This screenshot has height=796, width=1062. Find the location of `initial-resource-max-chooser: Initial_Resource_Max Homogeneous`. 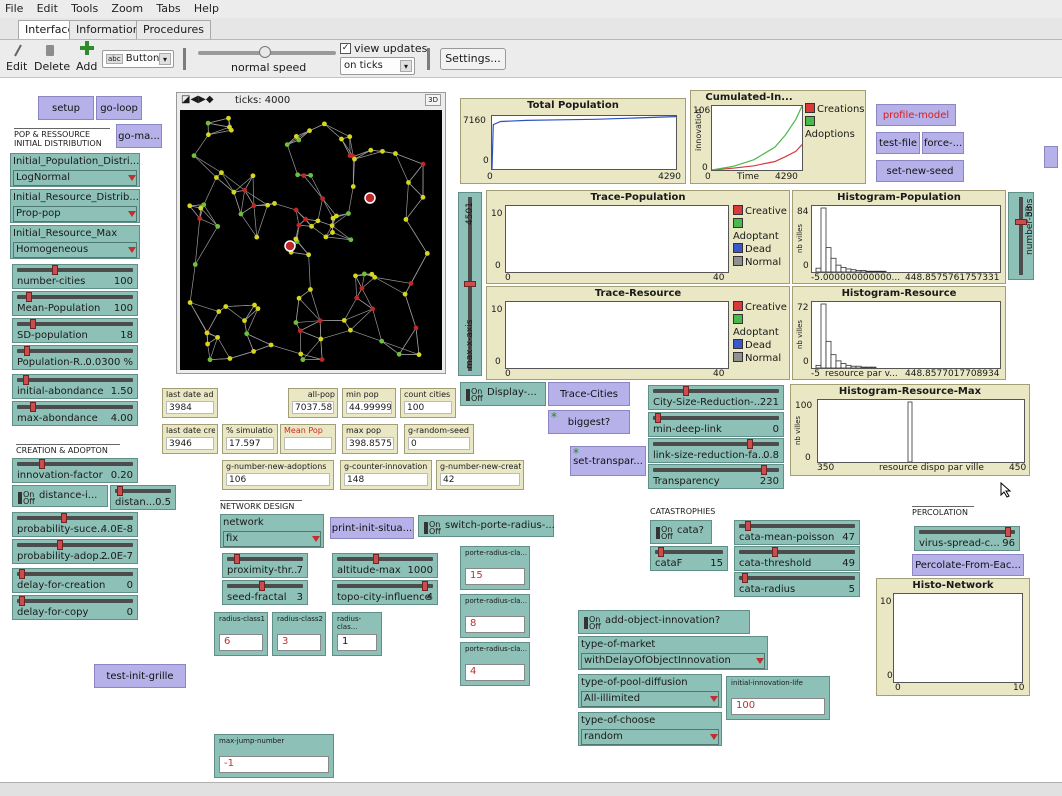

initial-resource-max-chooser: Initial_Resource_Max Homogeneous is located at coordinates (75, 242).